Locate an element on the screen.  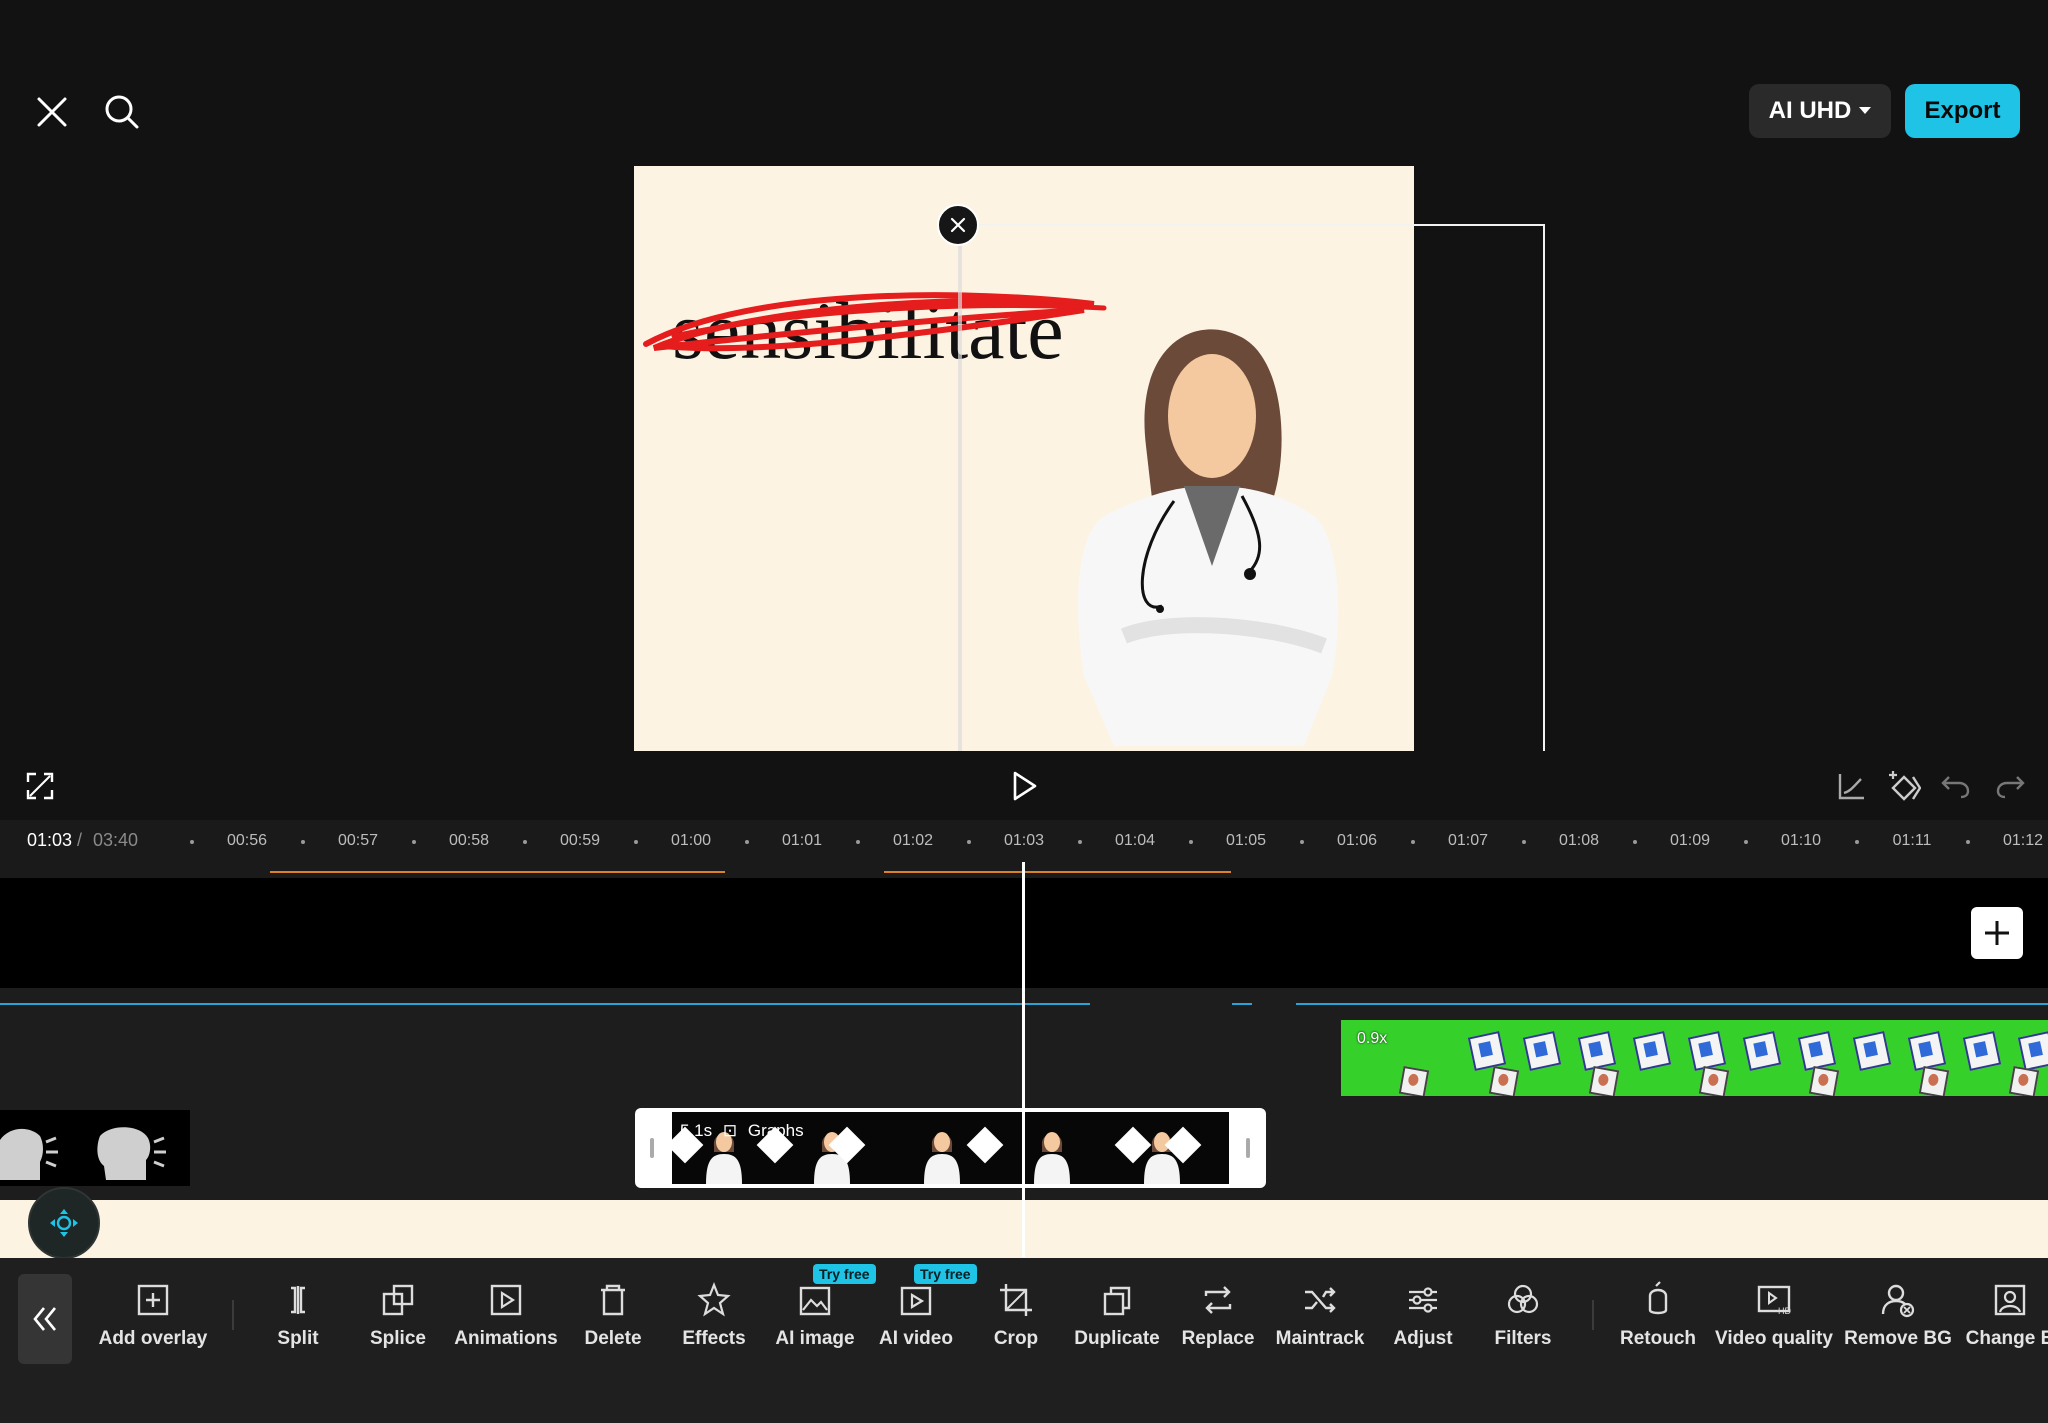
speaking-head-icon is located at coordinates (83, 1153).